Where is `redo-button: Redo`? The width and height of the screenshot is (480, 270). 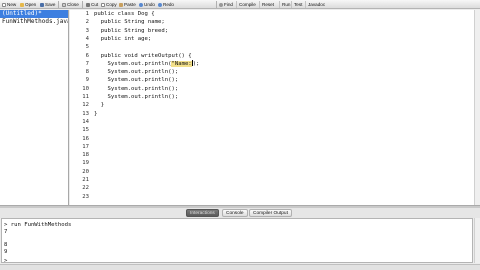
redo-button: Redo is located at coordinates (166, 4).